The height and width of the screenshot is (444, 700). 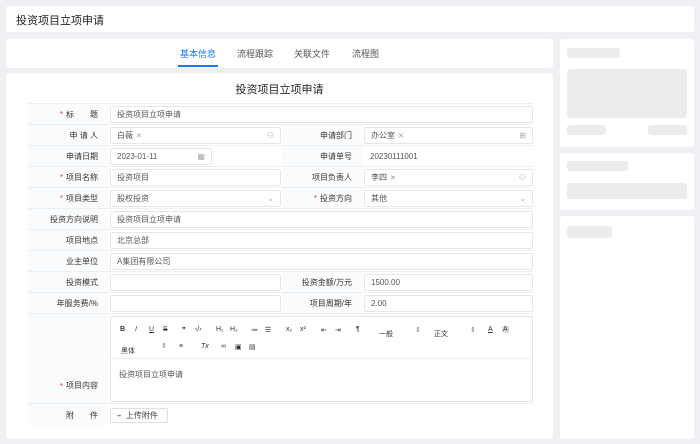 What do you see at coordinates (128, 351) in the screenshot?
I see `font-select: 黑体` at bounding box center [128, 351].